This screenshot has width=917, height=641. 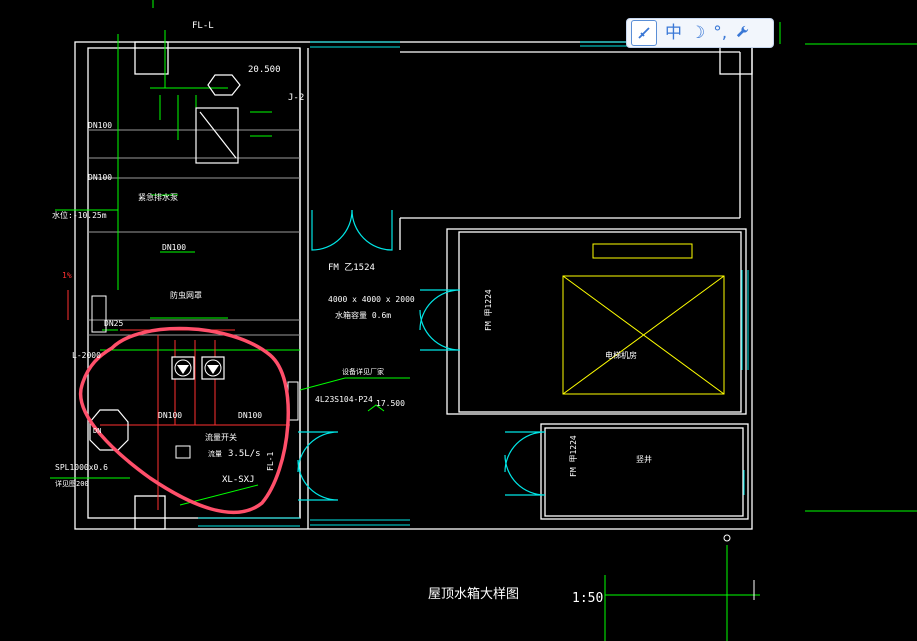 What do you see at coordinates (644, 33) in the screenshot?
I see `ime-logo-icon` at bounding box center [644, 33].